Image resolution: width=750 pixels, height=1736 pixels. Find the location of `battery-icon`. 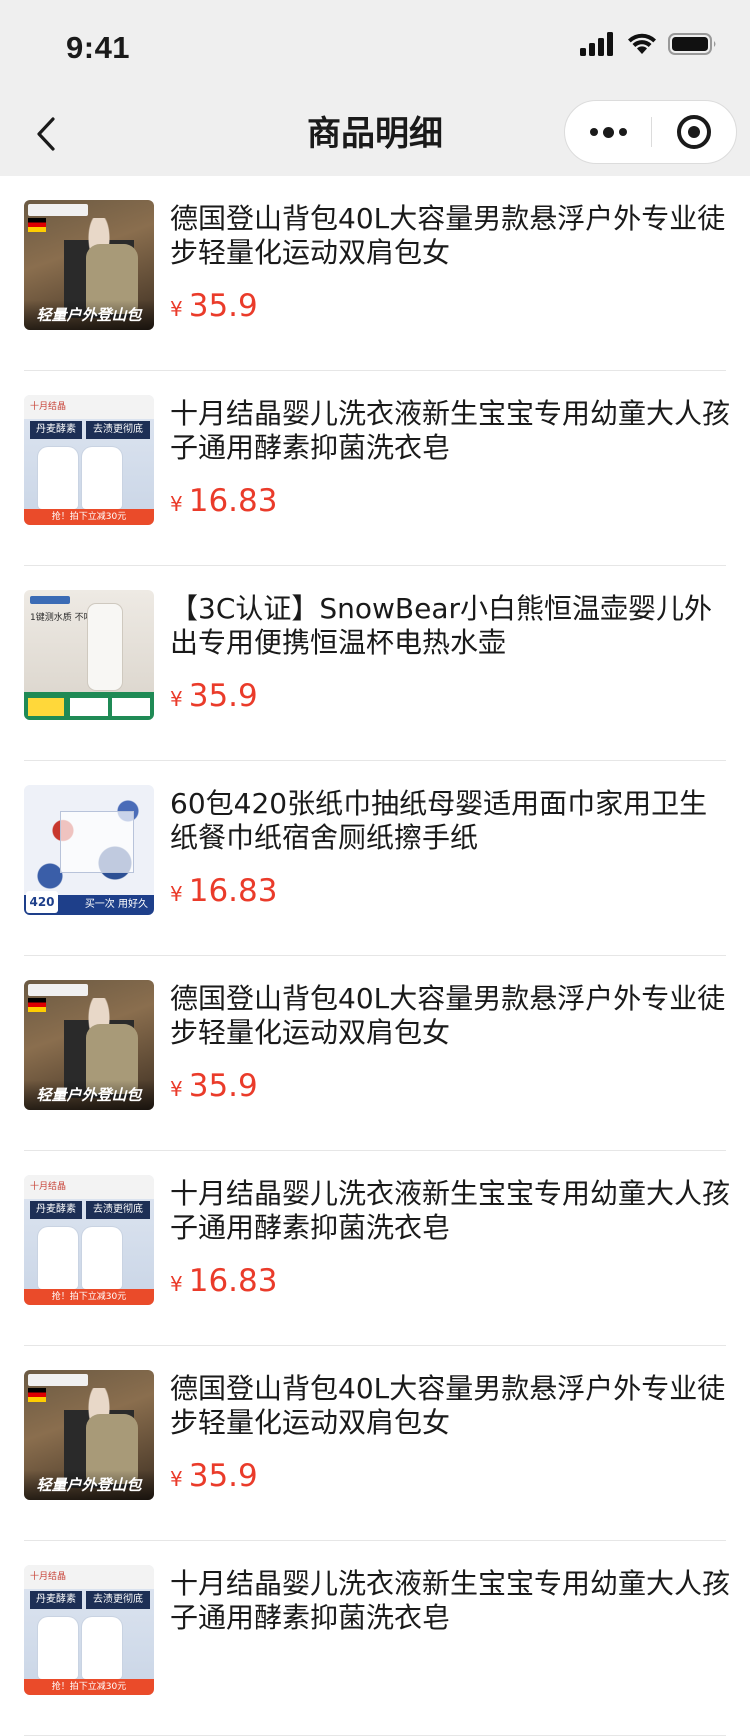

battery-icon is located at coordinates (692, 44).